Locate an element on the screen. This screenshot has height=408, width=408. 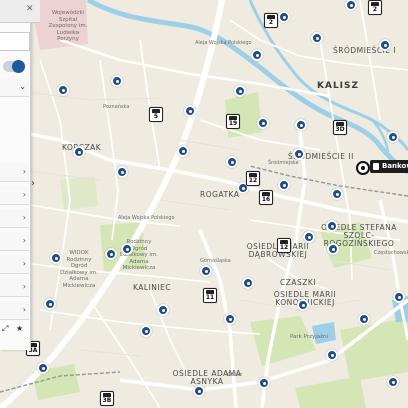
bus-vehicle-marker: 19 is located at coordinates (233, 121).